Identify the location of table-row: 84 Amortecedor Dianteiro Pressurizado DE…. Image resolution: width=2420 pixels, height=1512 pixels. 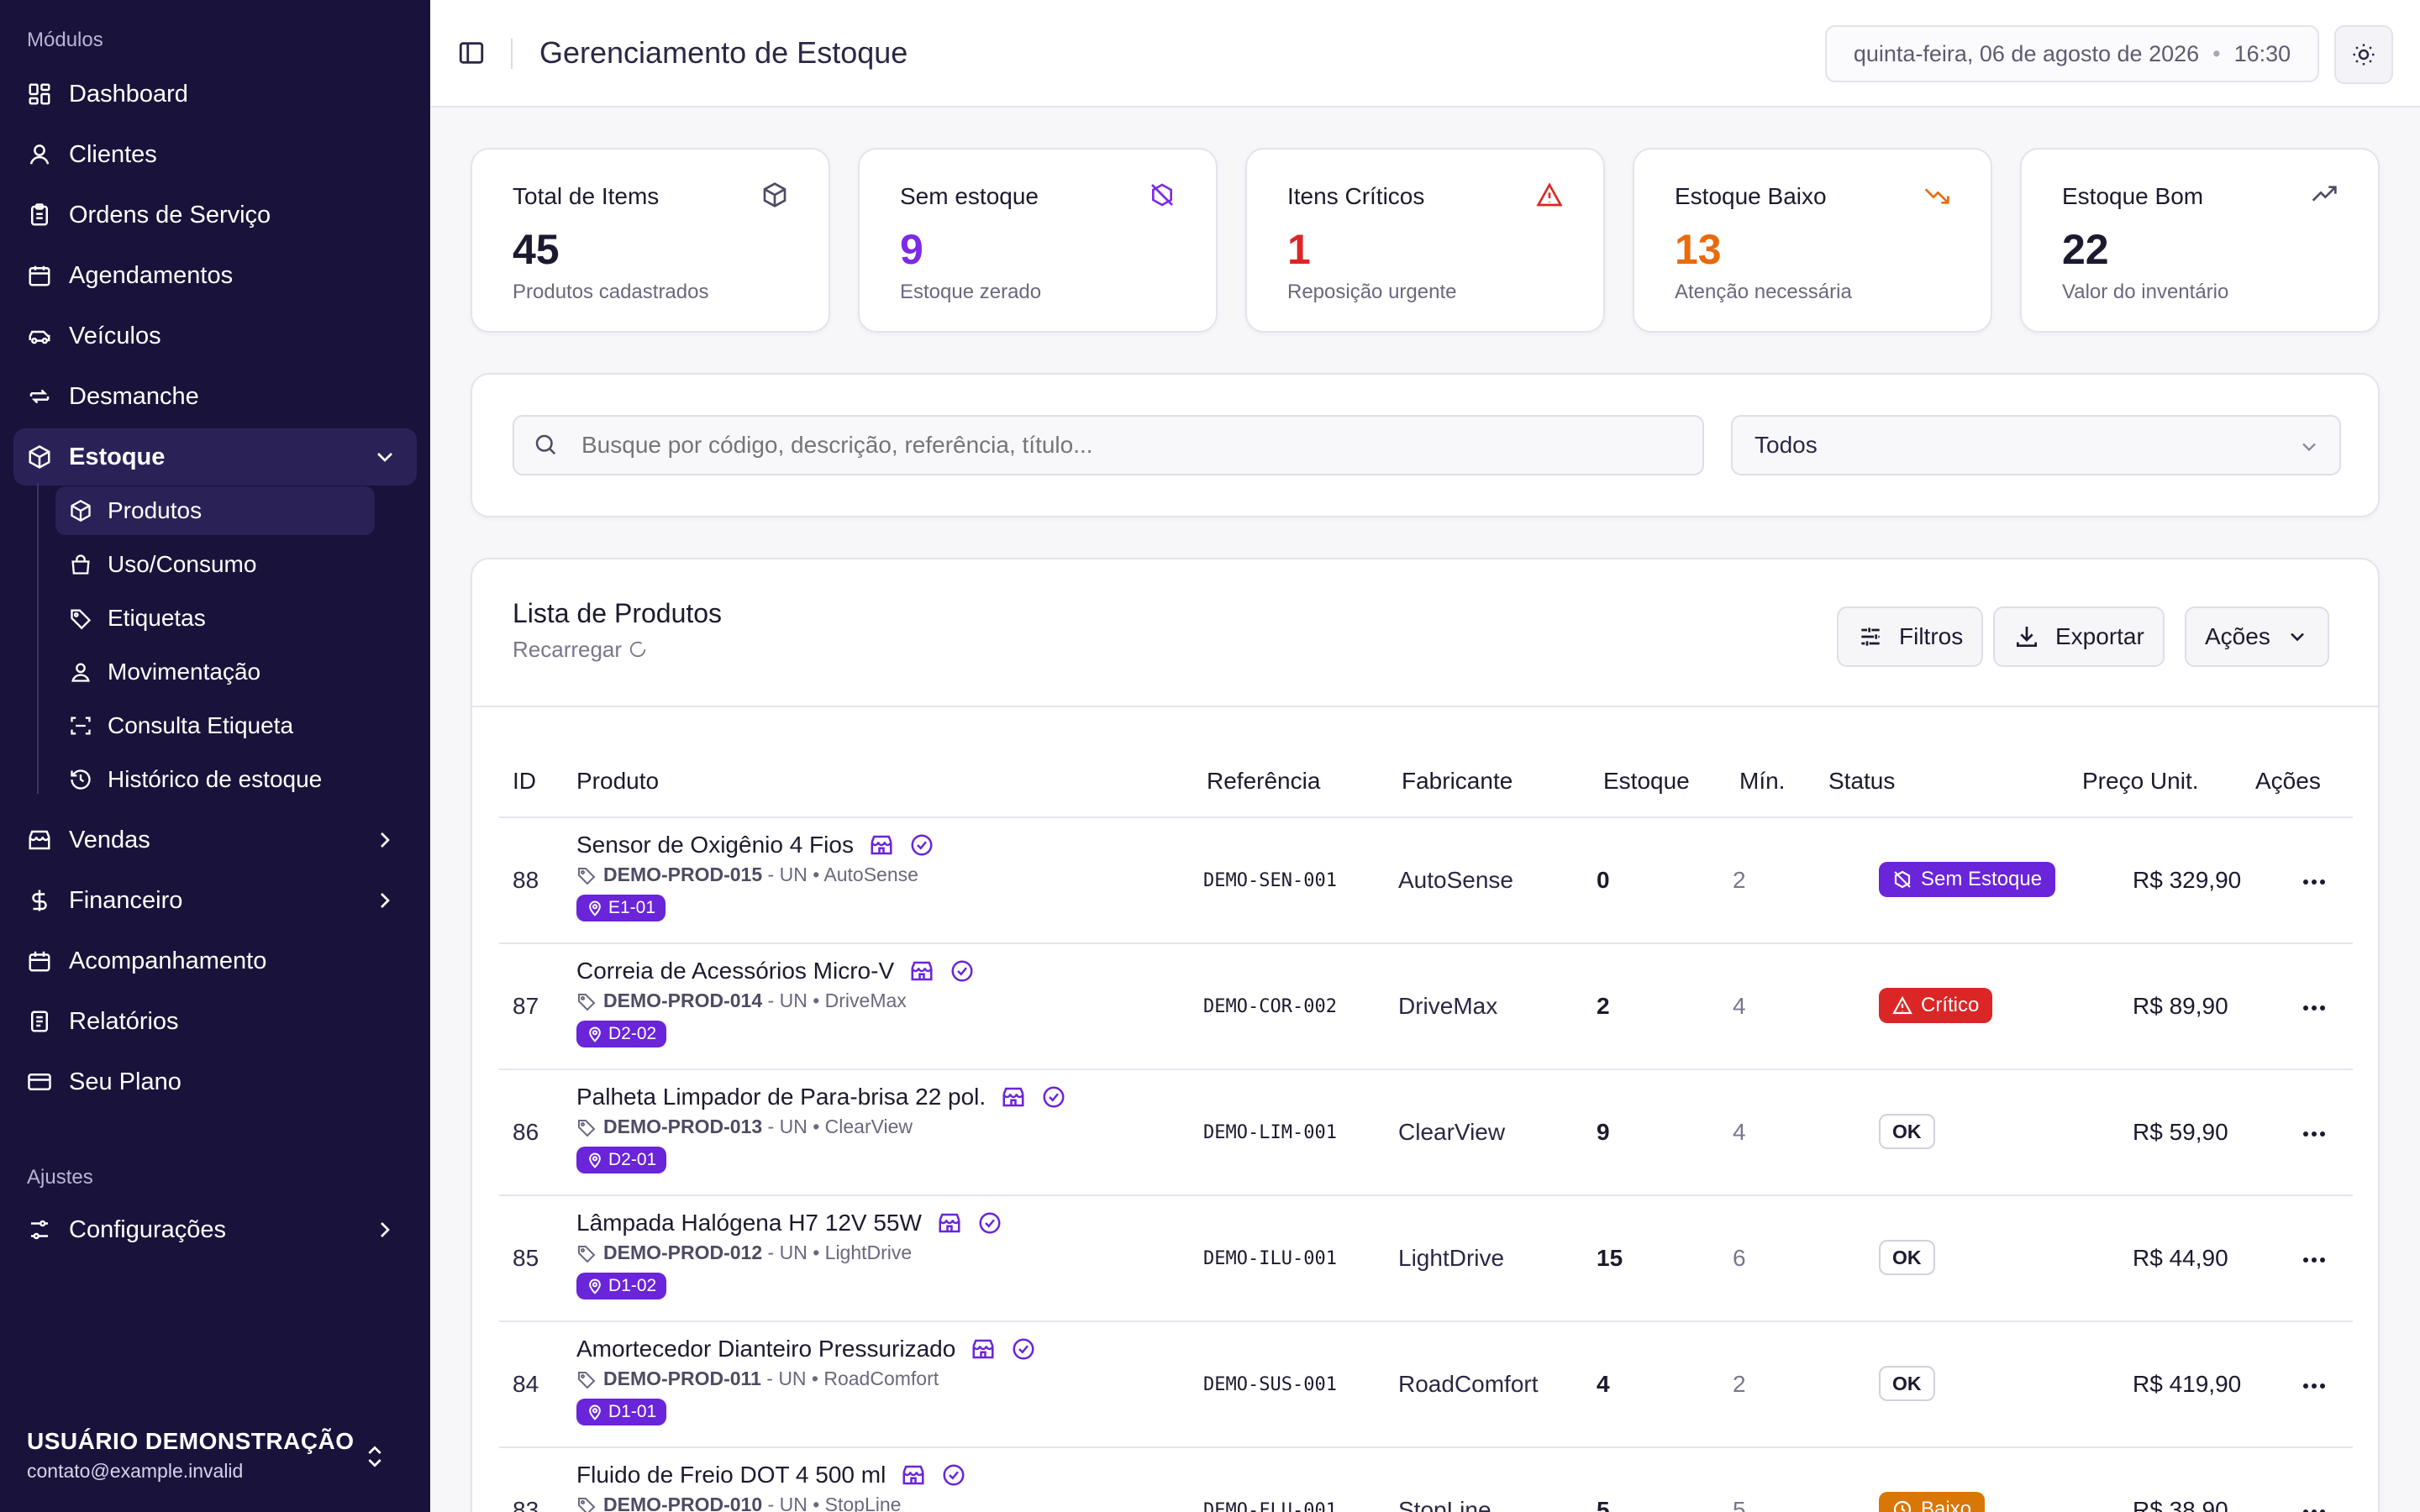
(1426, 1385).